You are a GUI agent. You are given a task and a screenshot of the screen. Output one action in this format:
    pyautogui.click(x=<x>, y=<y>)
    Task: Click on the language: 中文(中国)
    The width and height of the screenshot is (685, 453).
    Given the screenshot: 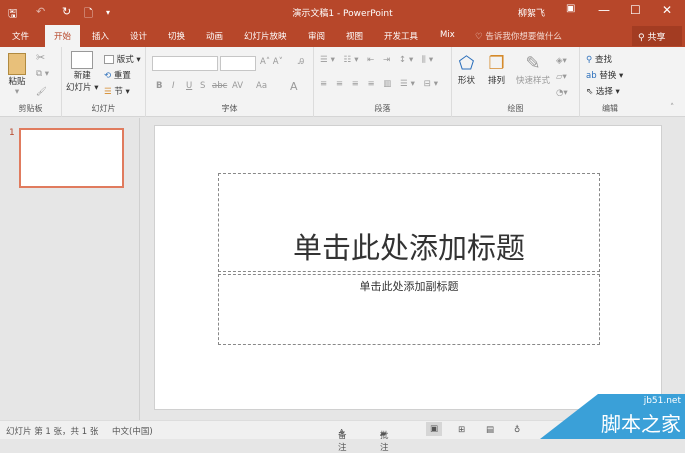 What is the action you would take?
    pyautogui.click(x=132, y=431)
    